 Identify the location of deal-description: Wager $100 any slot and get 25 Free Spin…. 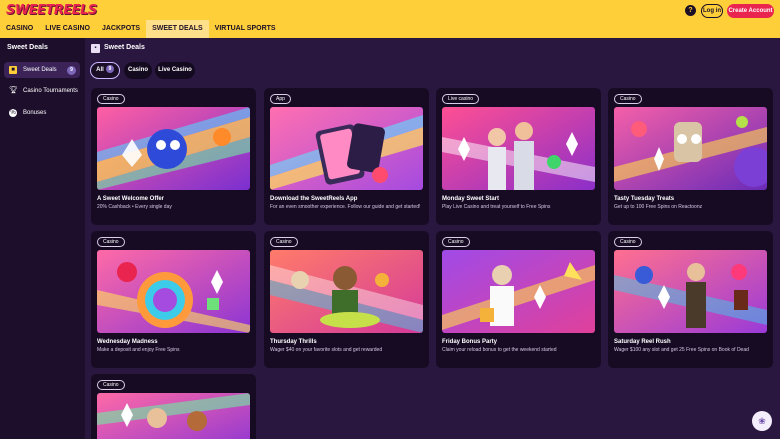
(681, 350).